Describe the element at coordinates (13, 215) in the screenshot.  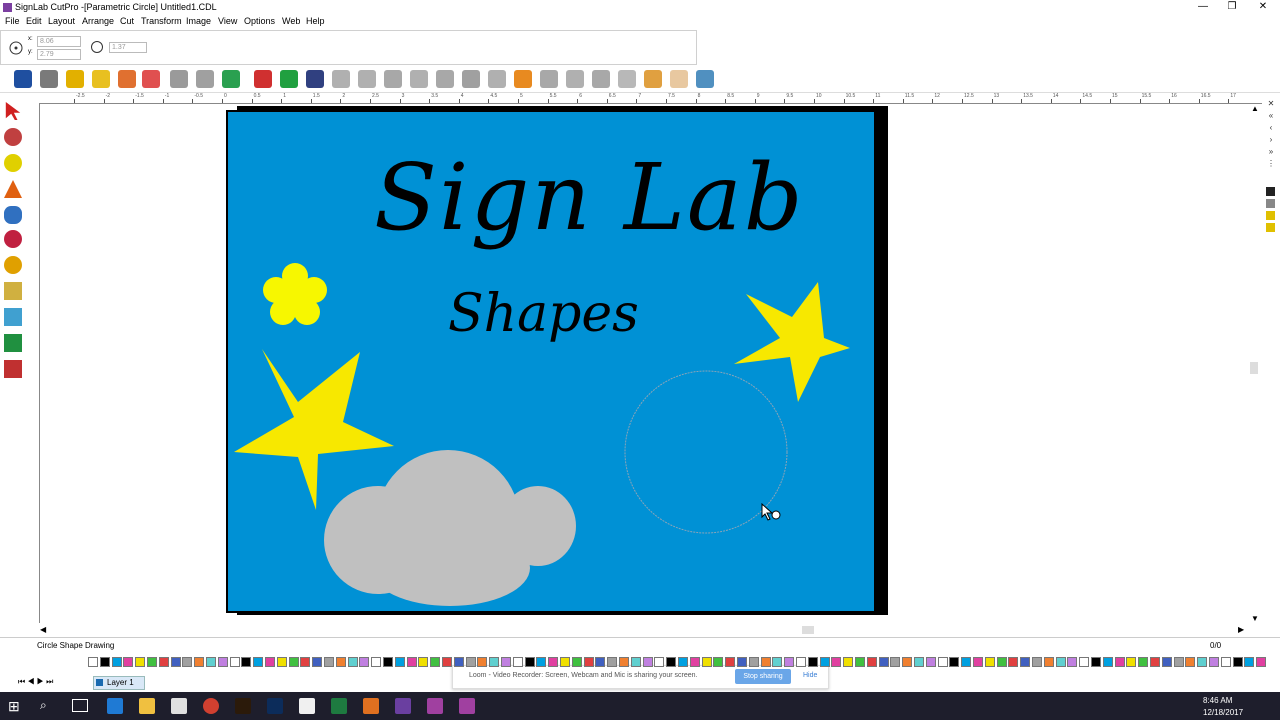
I see `pen-icon` at that location.